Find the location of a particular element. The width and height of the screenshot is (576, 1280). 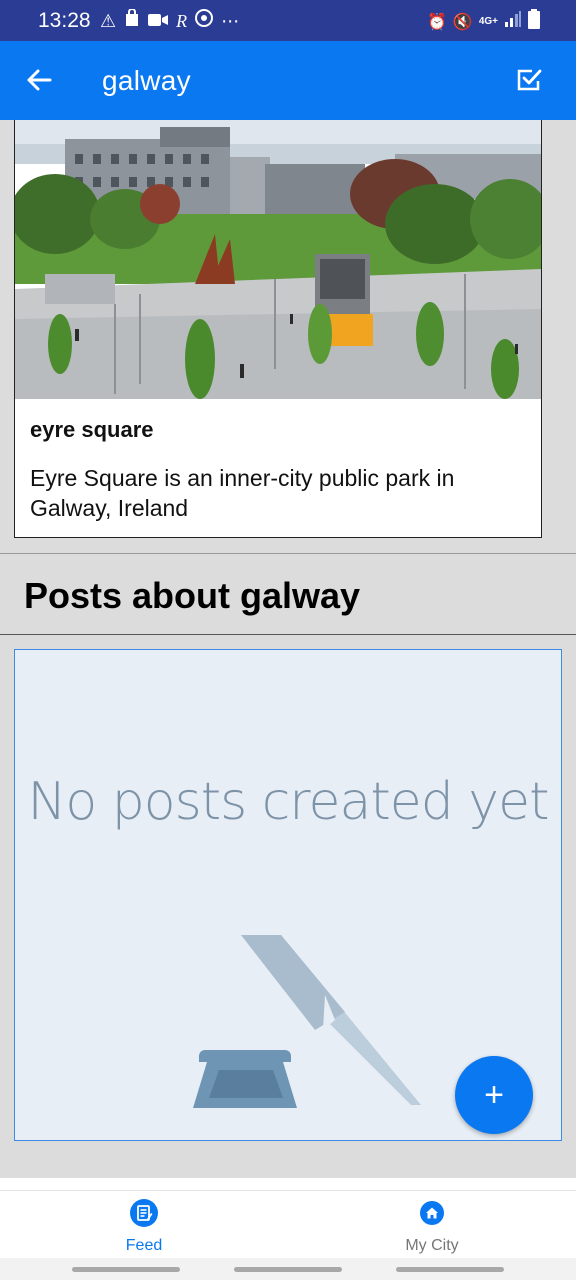

warning-icon: ⚠ is located at coordinates (108, 20).